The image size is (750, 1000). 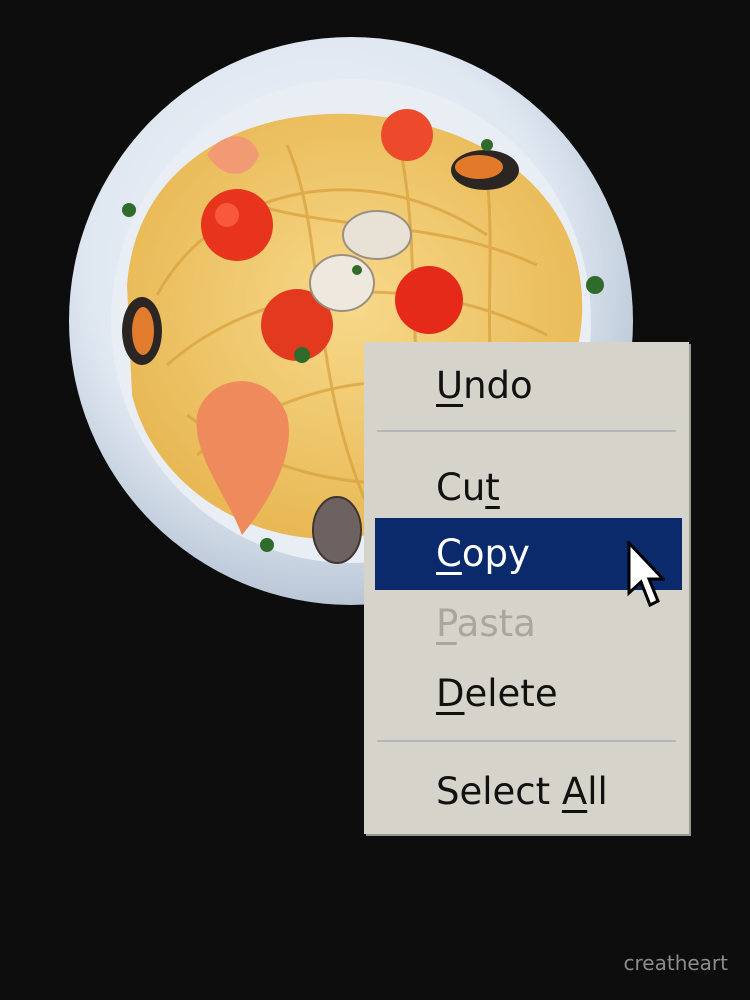 I want to click on menu-item-undo: Undo, so click(x=526, y=386).